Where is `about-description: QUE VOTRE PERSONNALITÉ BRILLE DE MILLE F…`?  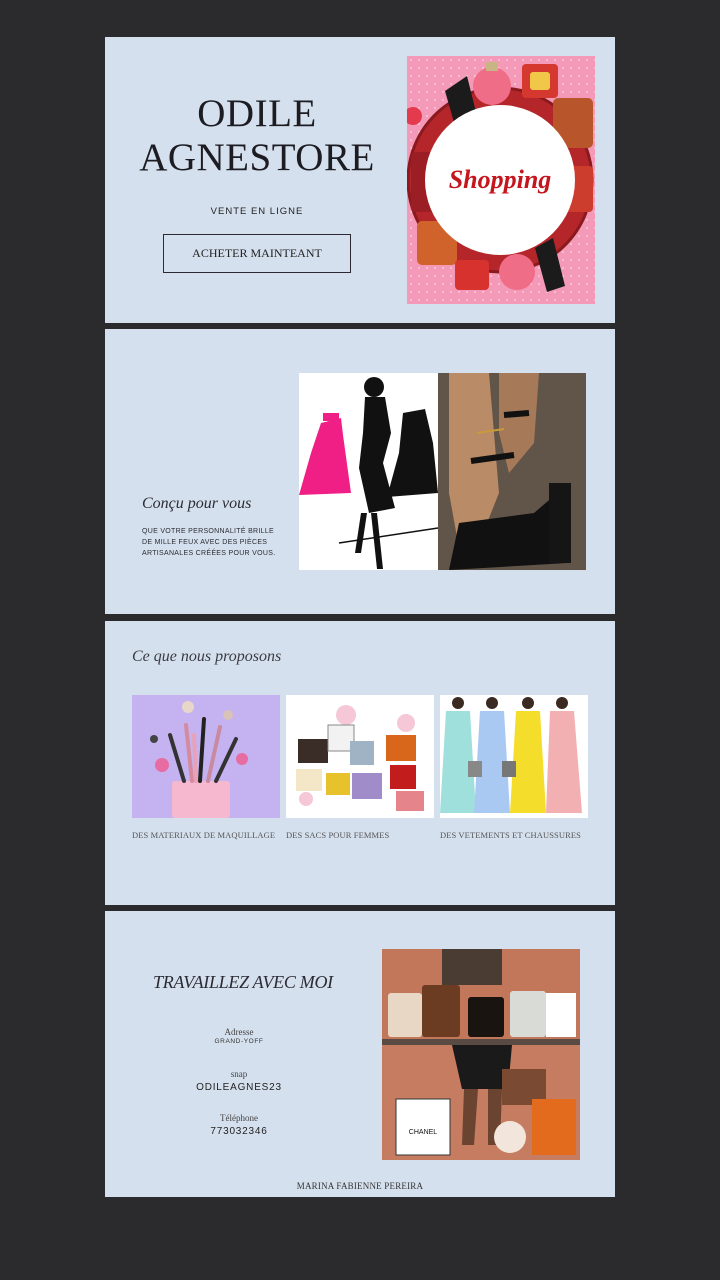 about-description: QUE VOTRE PERSONNALITÉ BRILLE DE MILLE F… is located at coordinates (209, 542).